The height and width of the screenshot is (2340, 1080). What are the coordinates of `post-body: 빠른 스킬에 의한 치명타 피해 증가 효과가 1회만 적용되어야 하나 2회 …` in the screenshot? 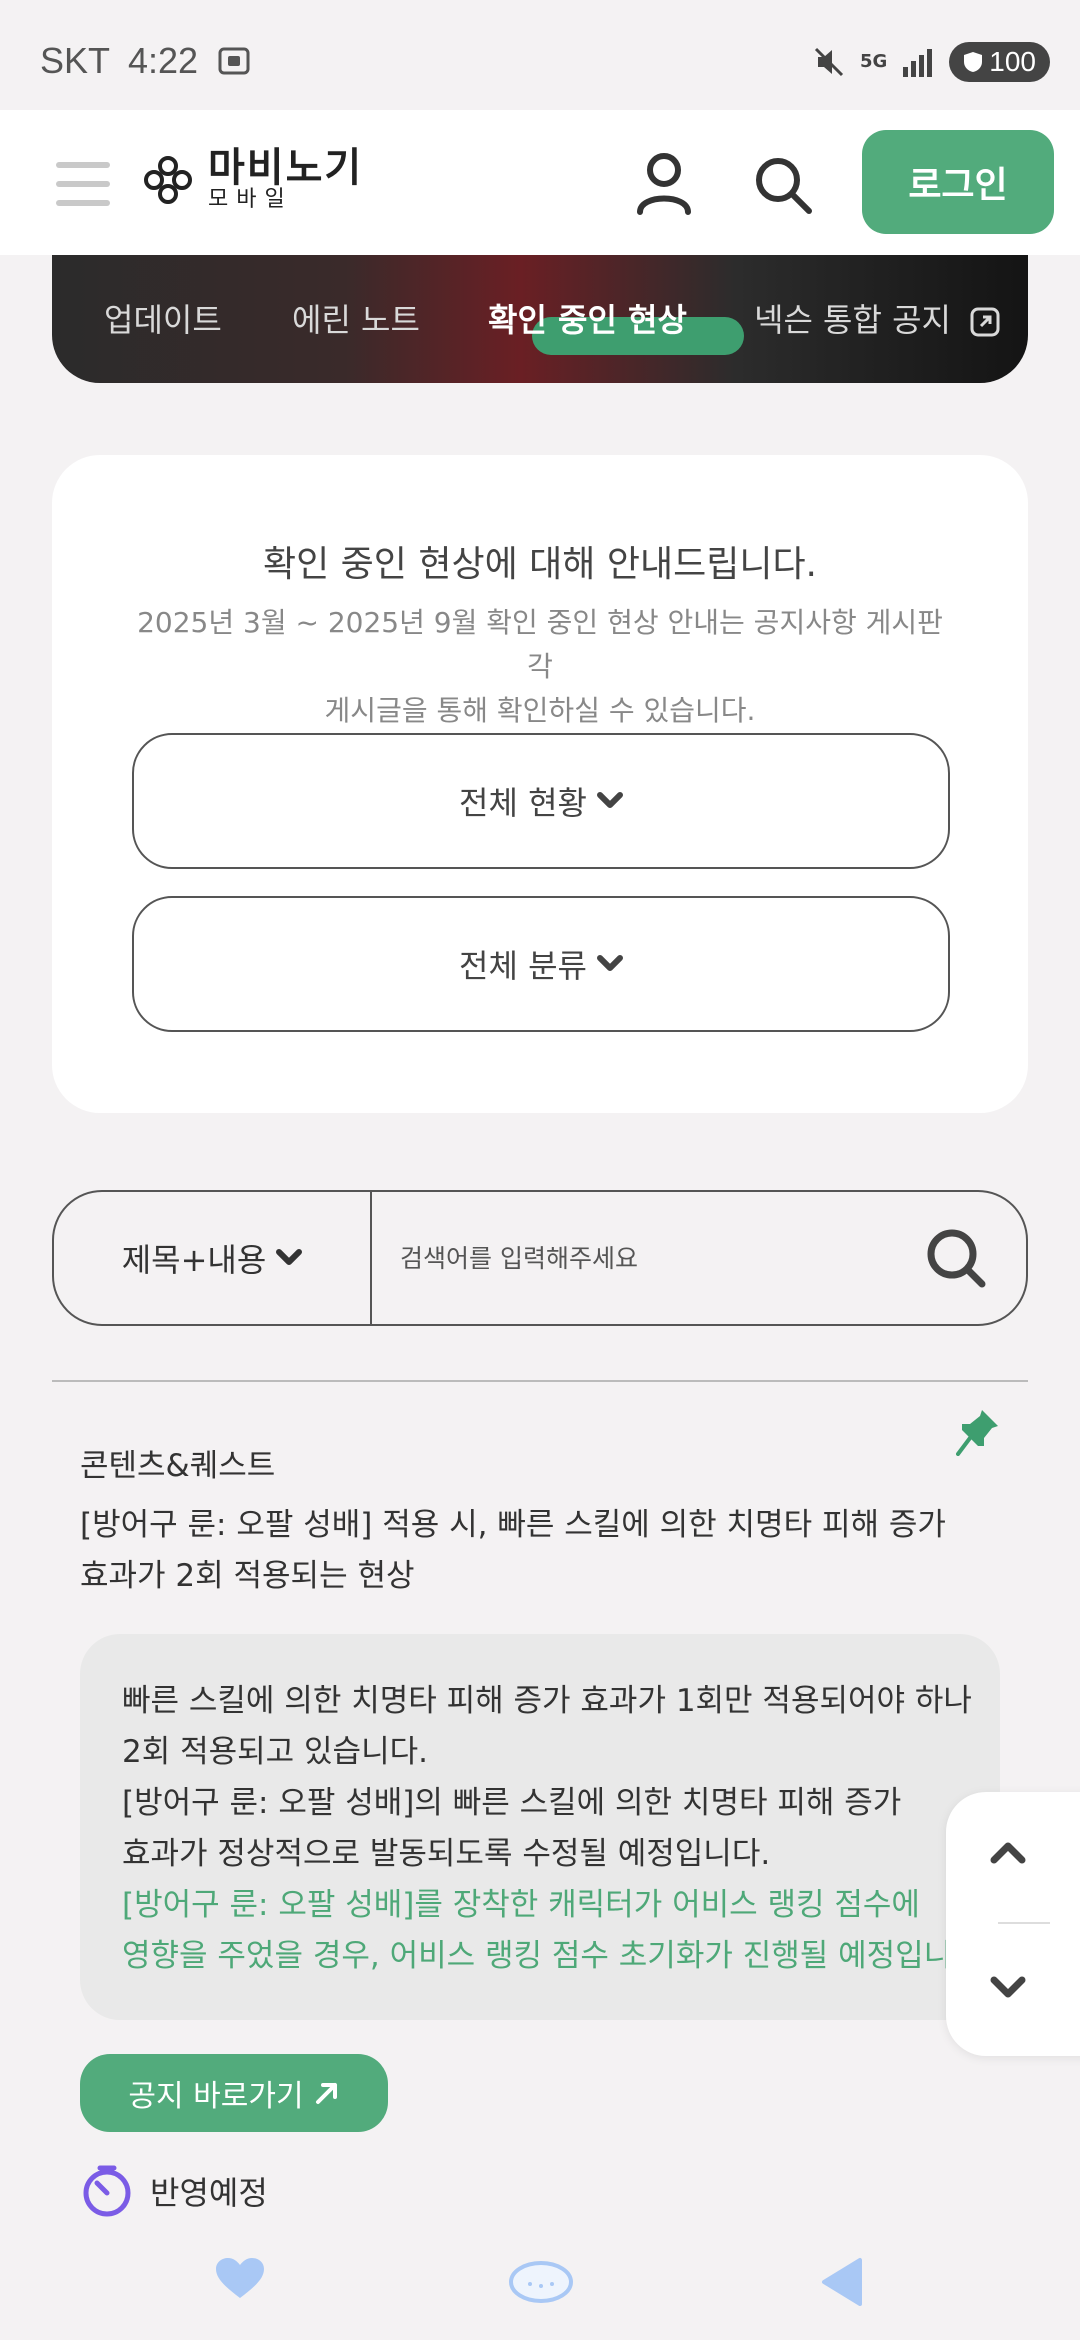 It's located at (540, 1827).